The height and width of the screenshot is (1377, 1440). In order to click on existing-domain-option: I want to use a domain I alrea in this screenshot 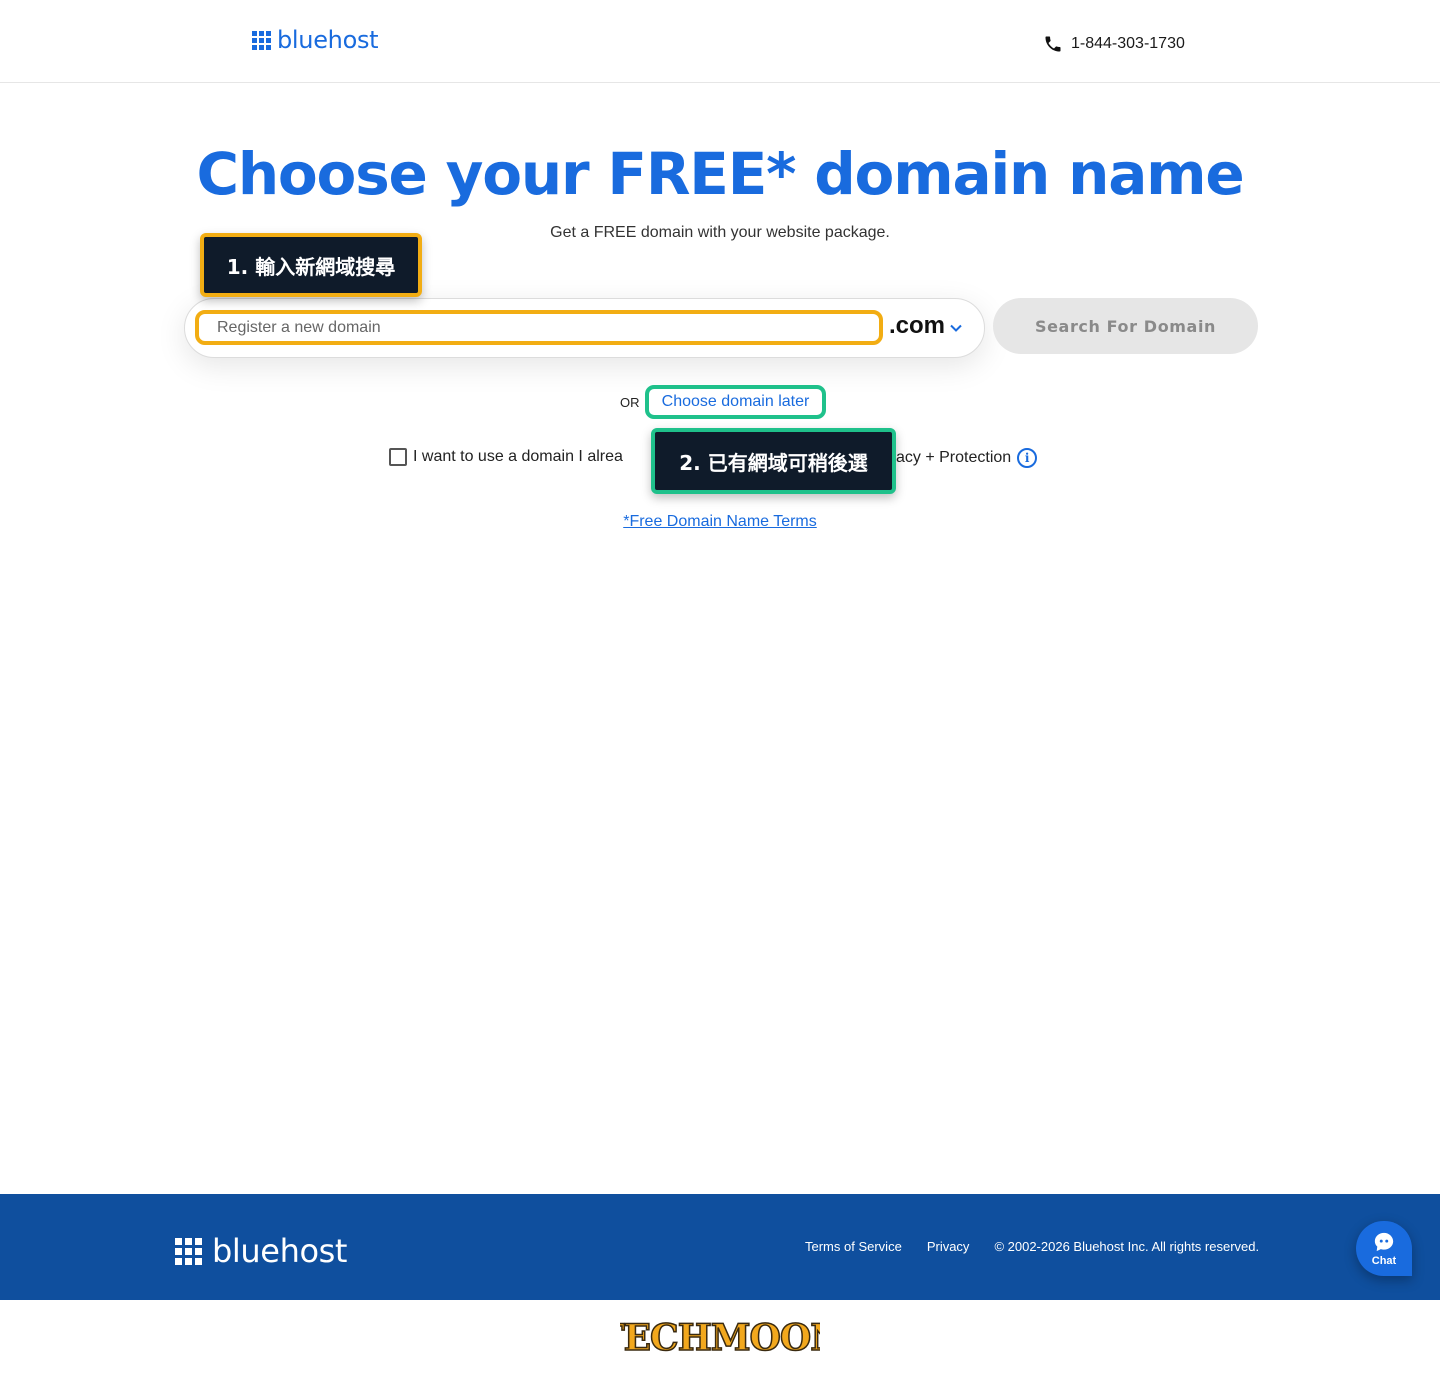, I will do `click(506, 457)`.